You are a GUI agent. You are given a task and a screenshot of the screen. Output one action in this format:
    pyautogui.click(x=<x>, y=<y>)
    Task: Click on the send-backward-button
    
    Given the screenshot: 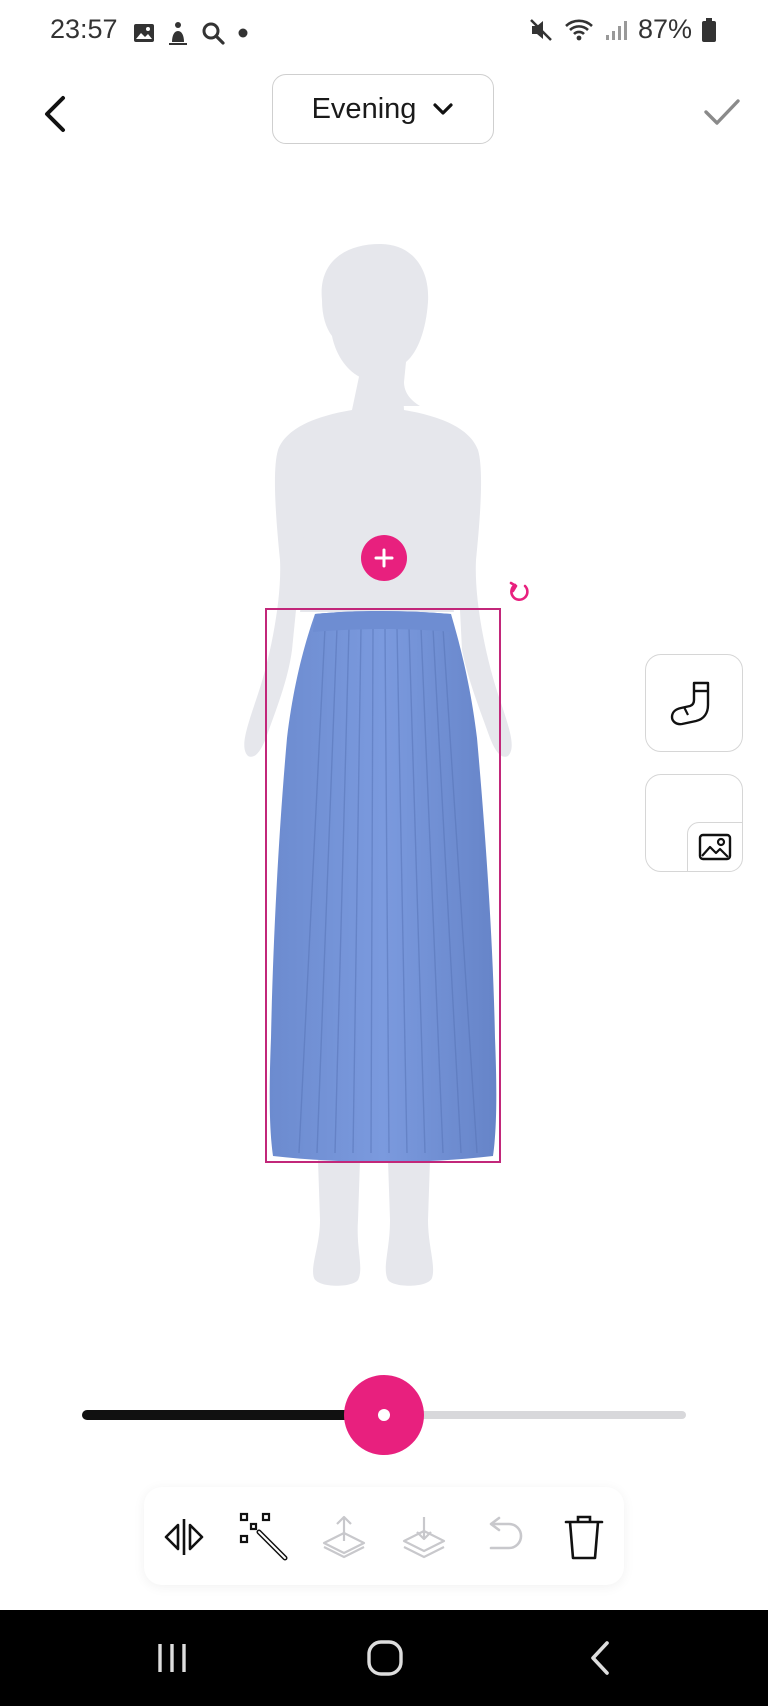 What is the action you would take?
    pyautogui.click(x=424, y=1537)
    